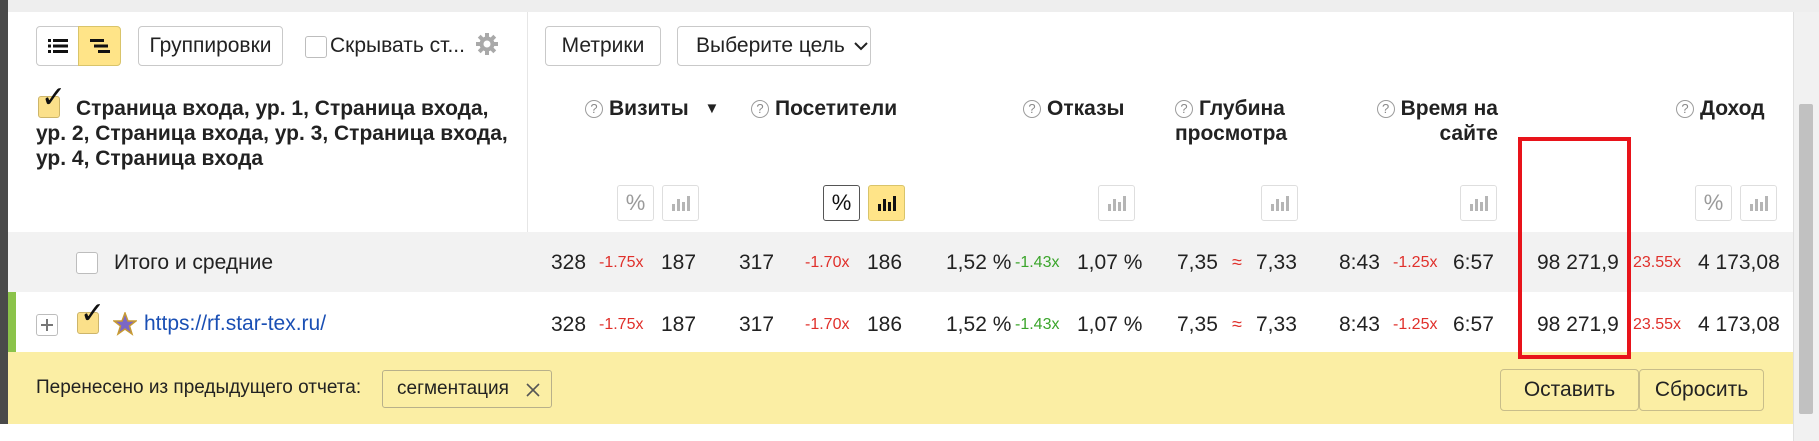 Image resolution: width=1819 pixels, height=441 pixels. What do you see at coordinates (569, 324) in the screenshot?
I see `site-visits-a: 328` at bounding box center [569, 324].